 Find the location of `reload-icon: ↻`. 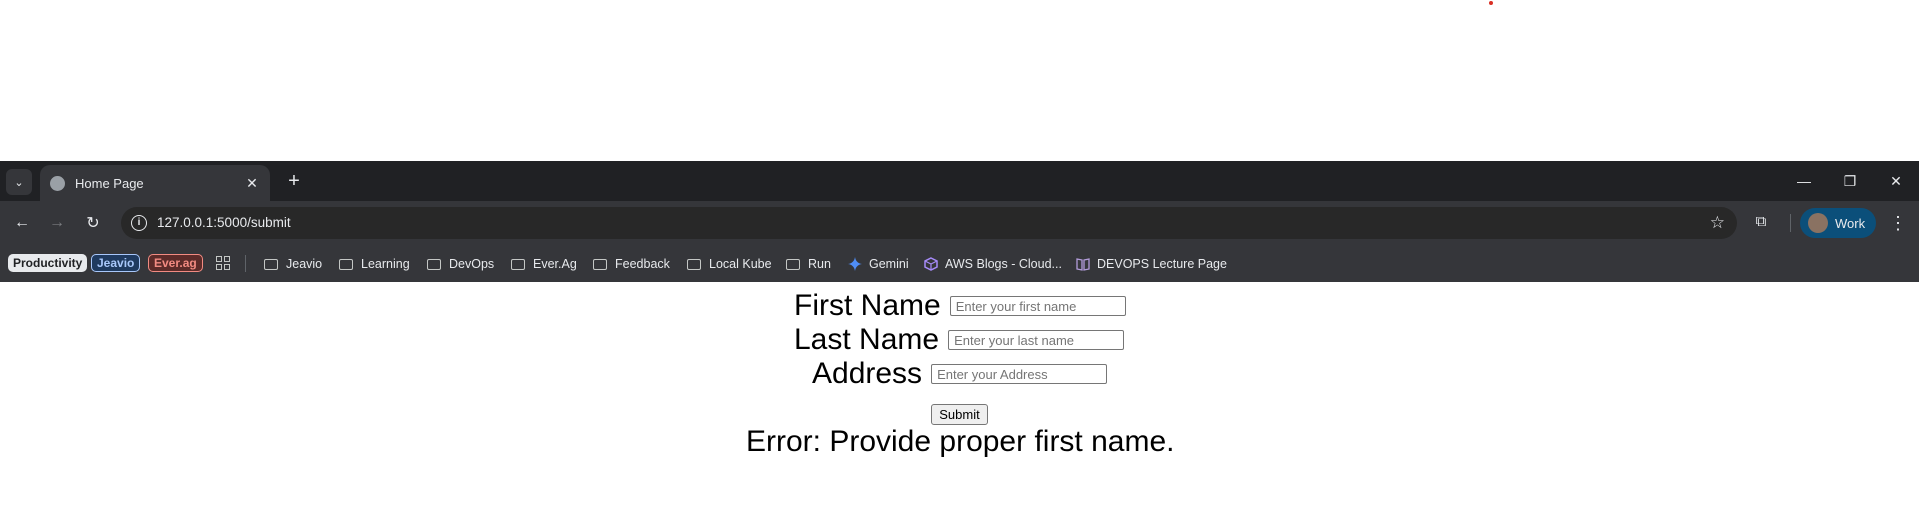

reload-icon: ↻ is located at coordinates (93, 223).